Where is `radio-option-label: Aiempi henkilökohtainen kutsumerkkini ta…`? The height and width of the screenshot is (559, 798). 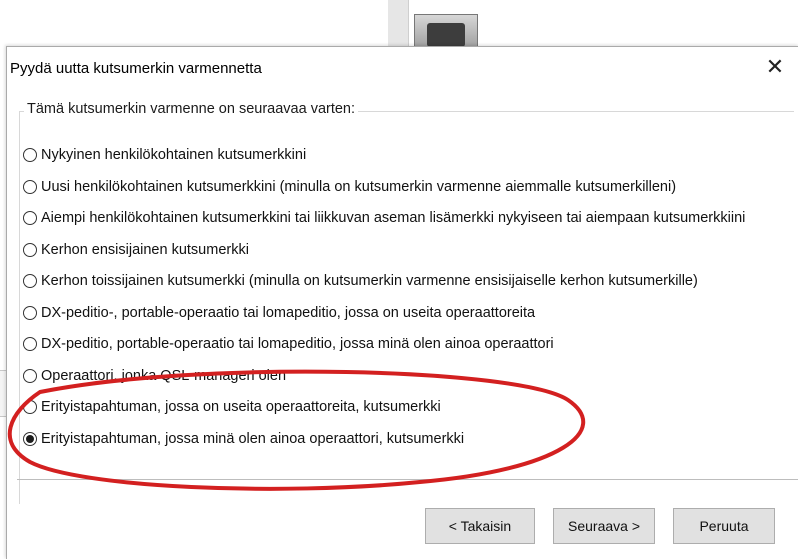
radio-option-label: Aiempi henkilökohtainen kutsumerkkini ta… is located at coordinates (393, 218).